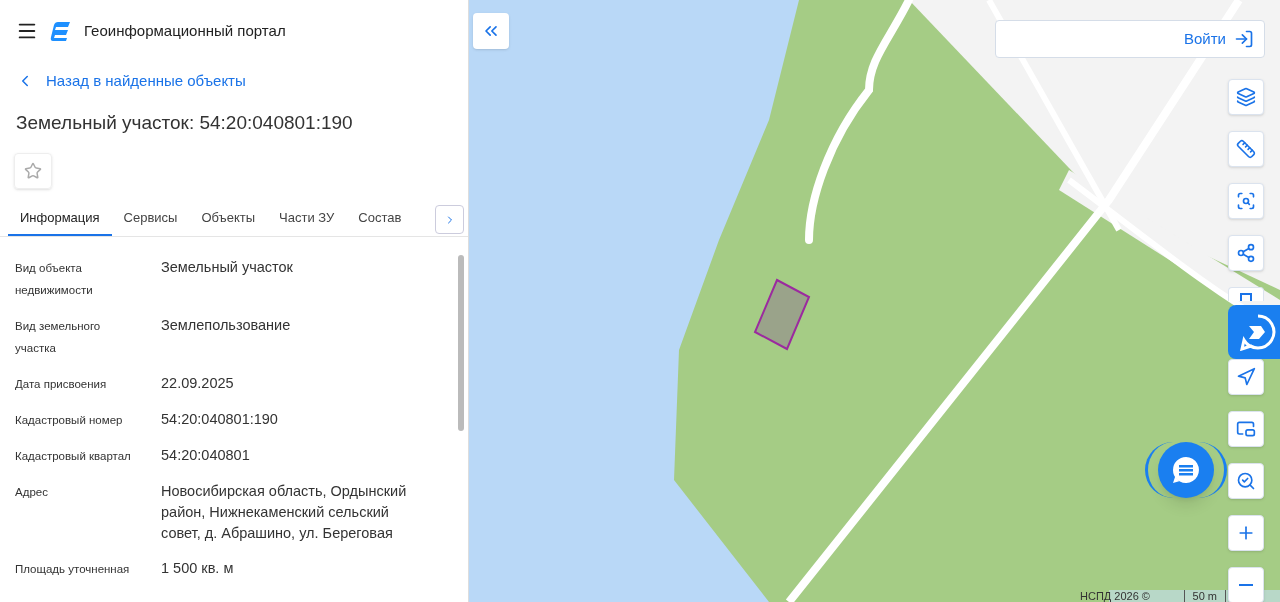  What do you see at coordinates (185, 30) in the screenshot?
I see `portal-title: Геоинформационный портал` at bounding box center [185, 30].